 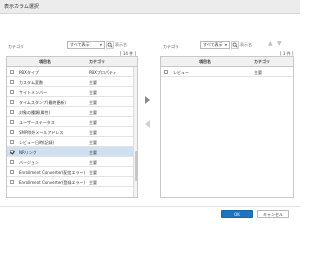 I want to click on left-category-label: カテゴリ, so click(x=16, y=46).